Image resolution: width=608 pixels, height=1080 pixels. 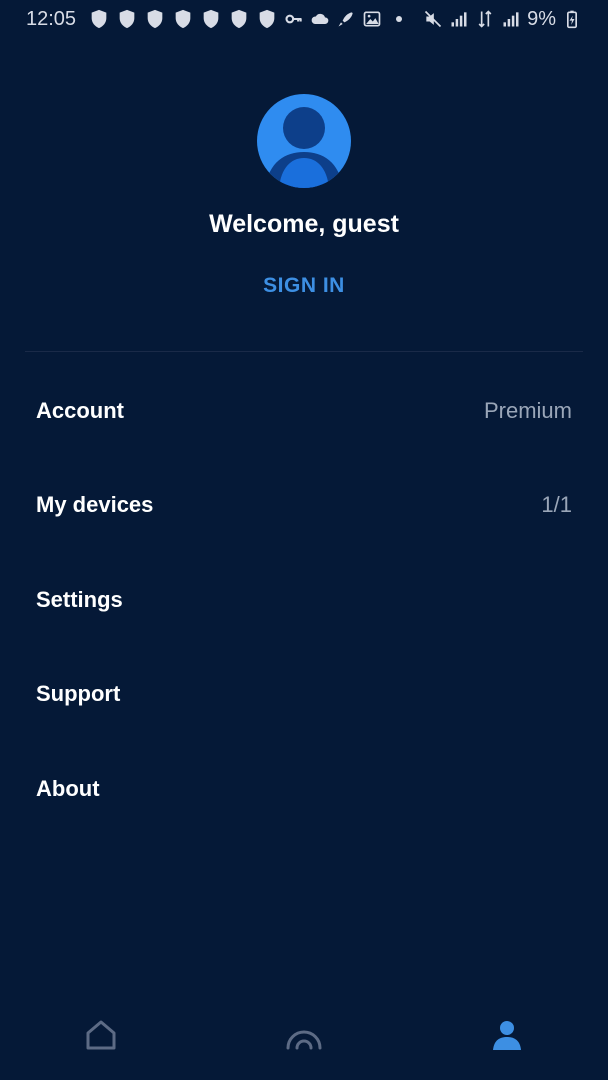 I want to click on person-icon, so click(x=304, y=147).